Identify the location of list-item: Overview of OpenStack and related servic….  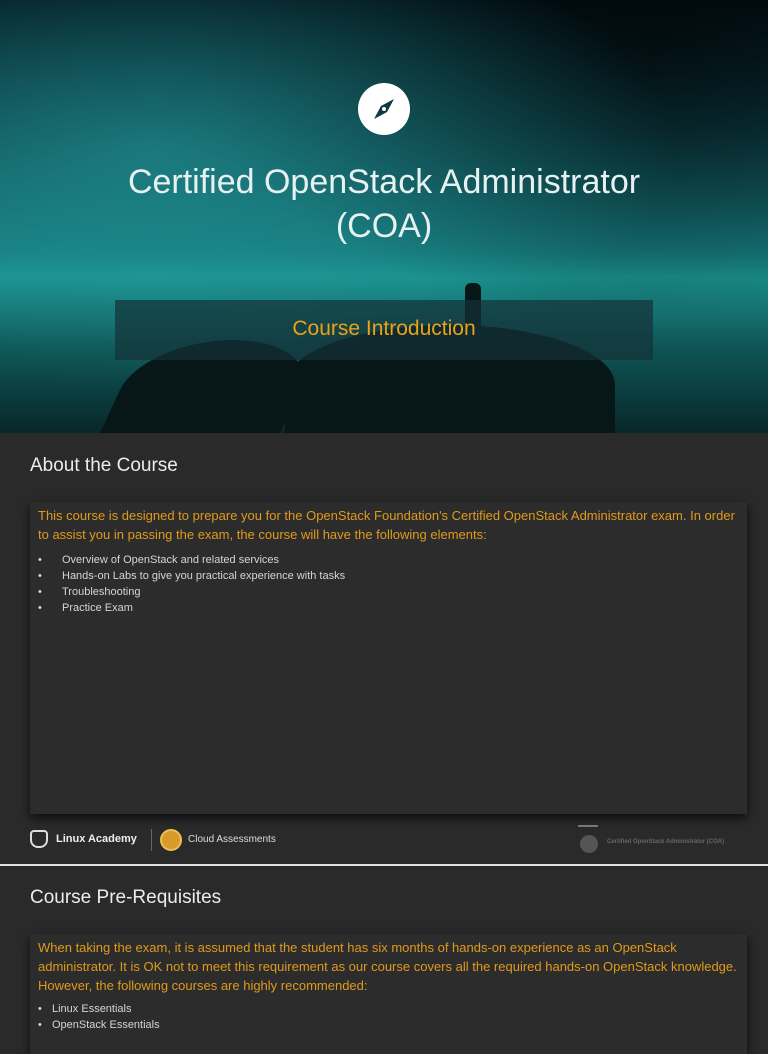
(388, 560).